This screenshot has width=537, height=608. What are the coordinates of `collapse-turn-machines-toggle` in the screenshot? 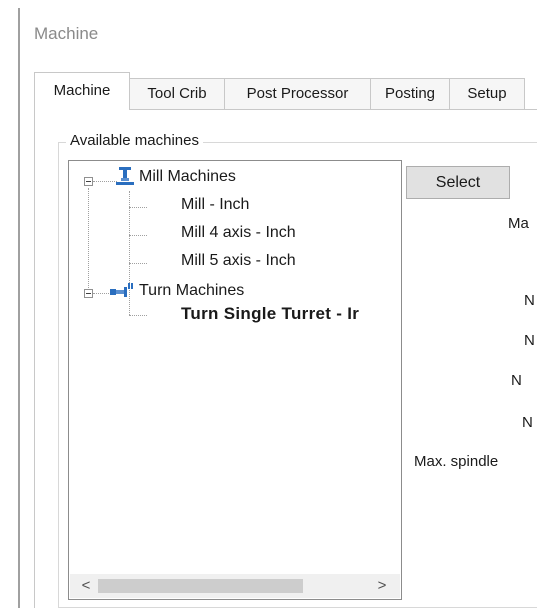 It's located at (88, 293).